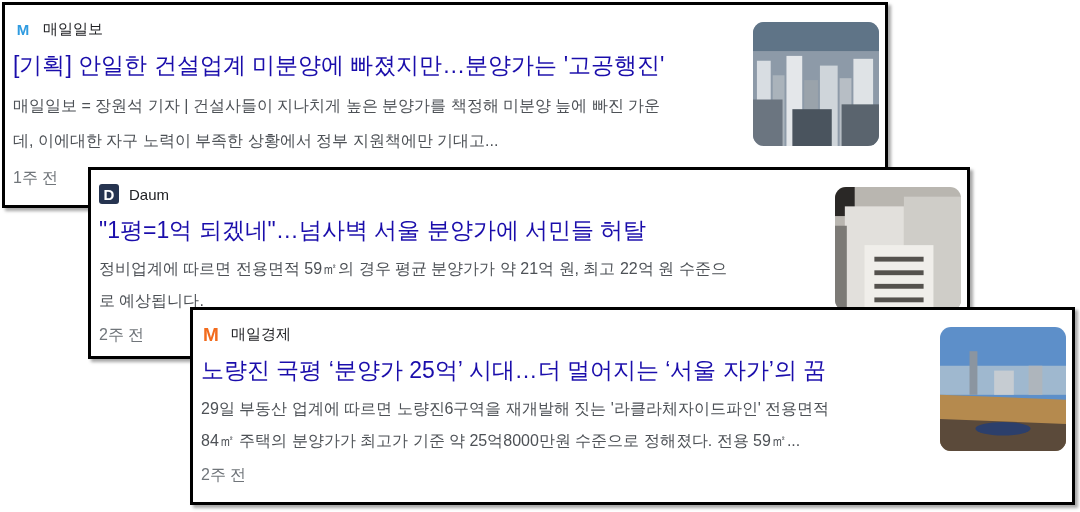  What do you see at coordinates (413, 269) in the screenshot?
I see `snippet-line: 정비업계에 따르면 전용면적 59㎡의 경우 평균 분양가가 약 21억 원, 최고 22억 원 수준으` at bounding box center [413, 269].